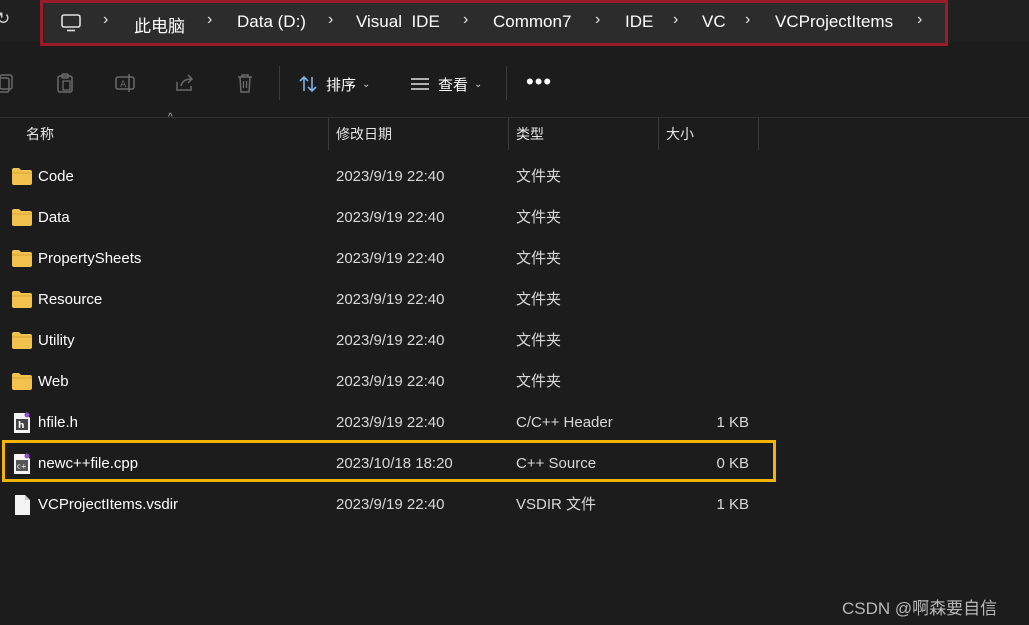 The width and height of the screenshot is (1029, 625). Describe the element at coordinates (514, 299) in the screenshot. I see `file-row: Resource 2023/9/19 22:40 文件夹` at that location.